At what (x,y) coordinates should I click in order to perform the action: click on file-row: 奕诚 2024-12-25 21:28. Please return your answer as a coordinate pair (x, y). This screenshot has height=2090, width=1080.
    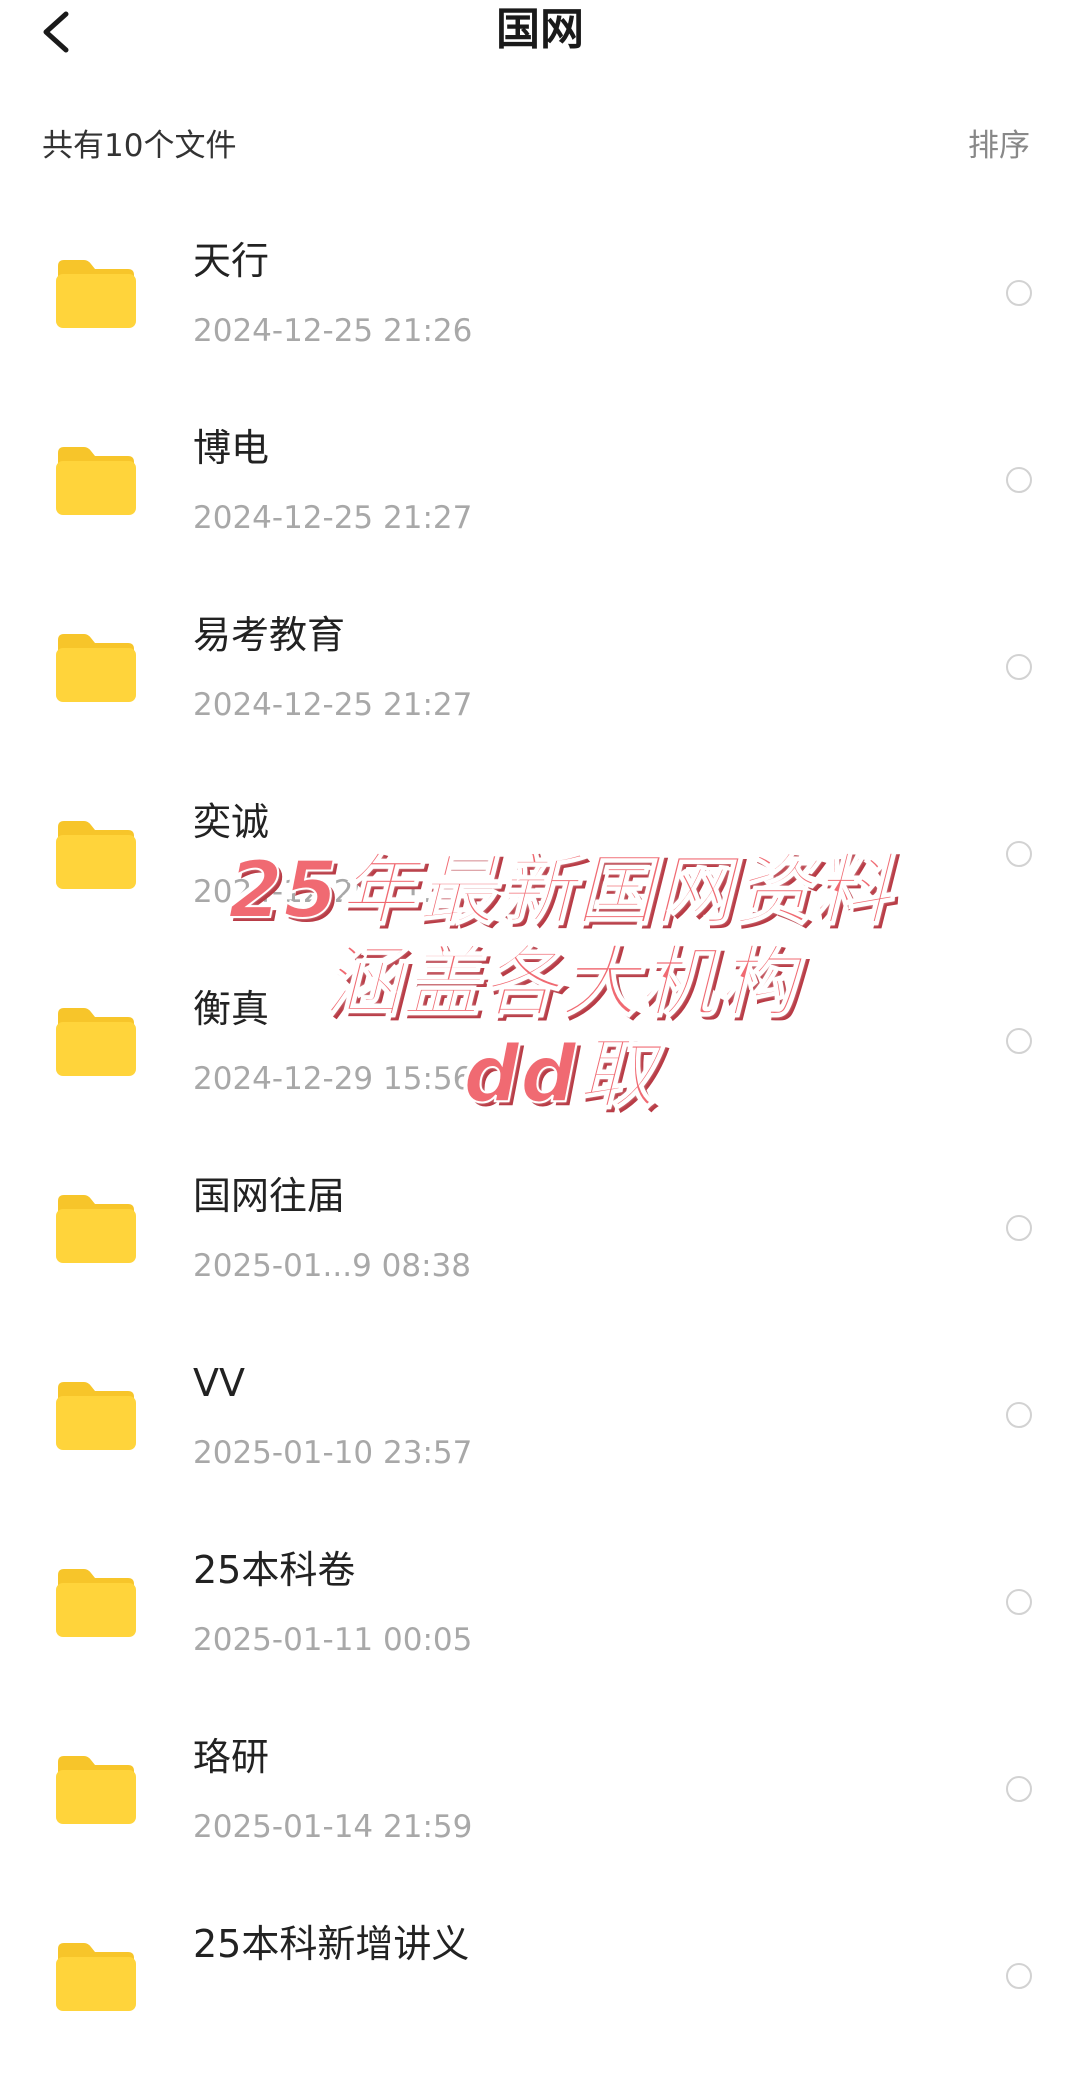
    Looking at the image, I should click on (540, 874).